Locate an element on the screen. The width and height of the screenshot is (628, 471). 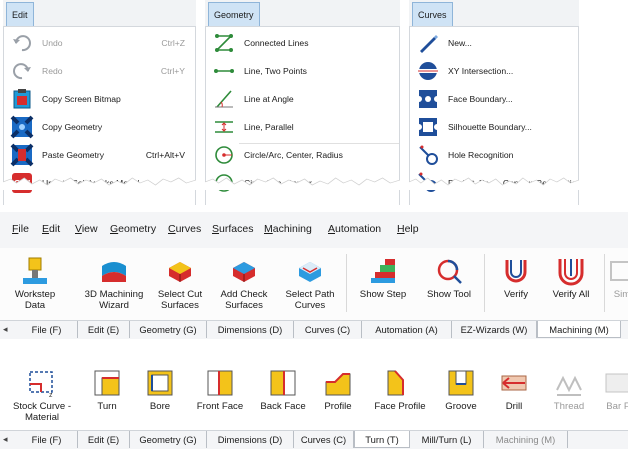
menubar-item-machining: Machining is located at coordinates (288, 229).